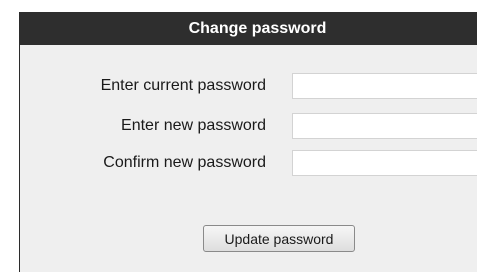  I want to click on confirm-password-row: Confirm new password, so click(248, 163).